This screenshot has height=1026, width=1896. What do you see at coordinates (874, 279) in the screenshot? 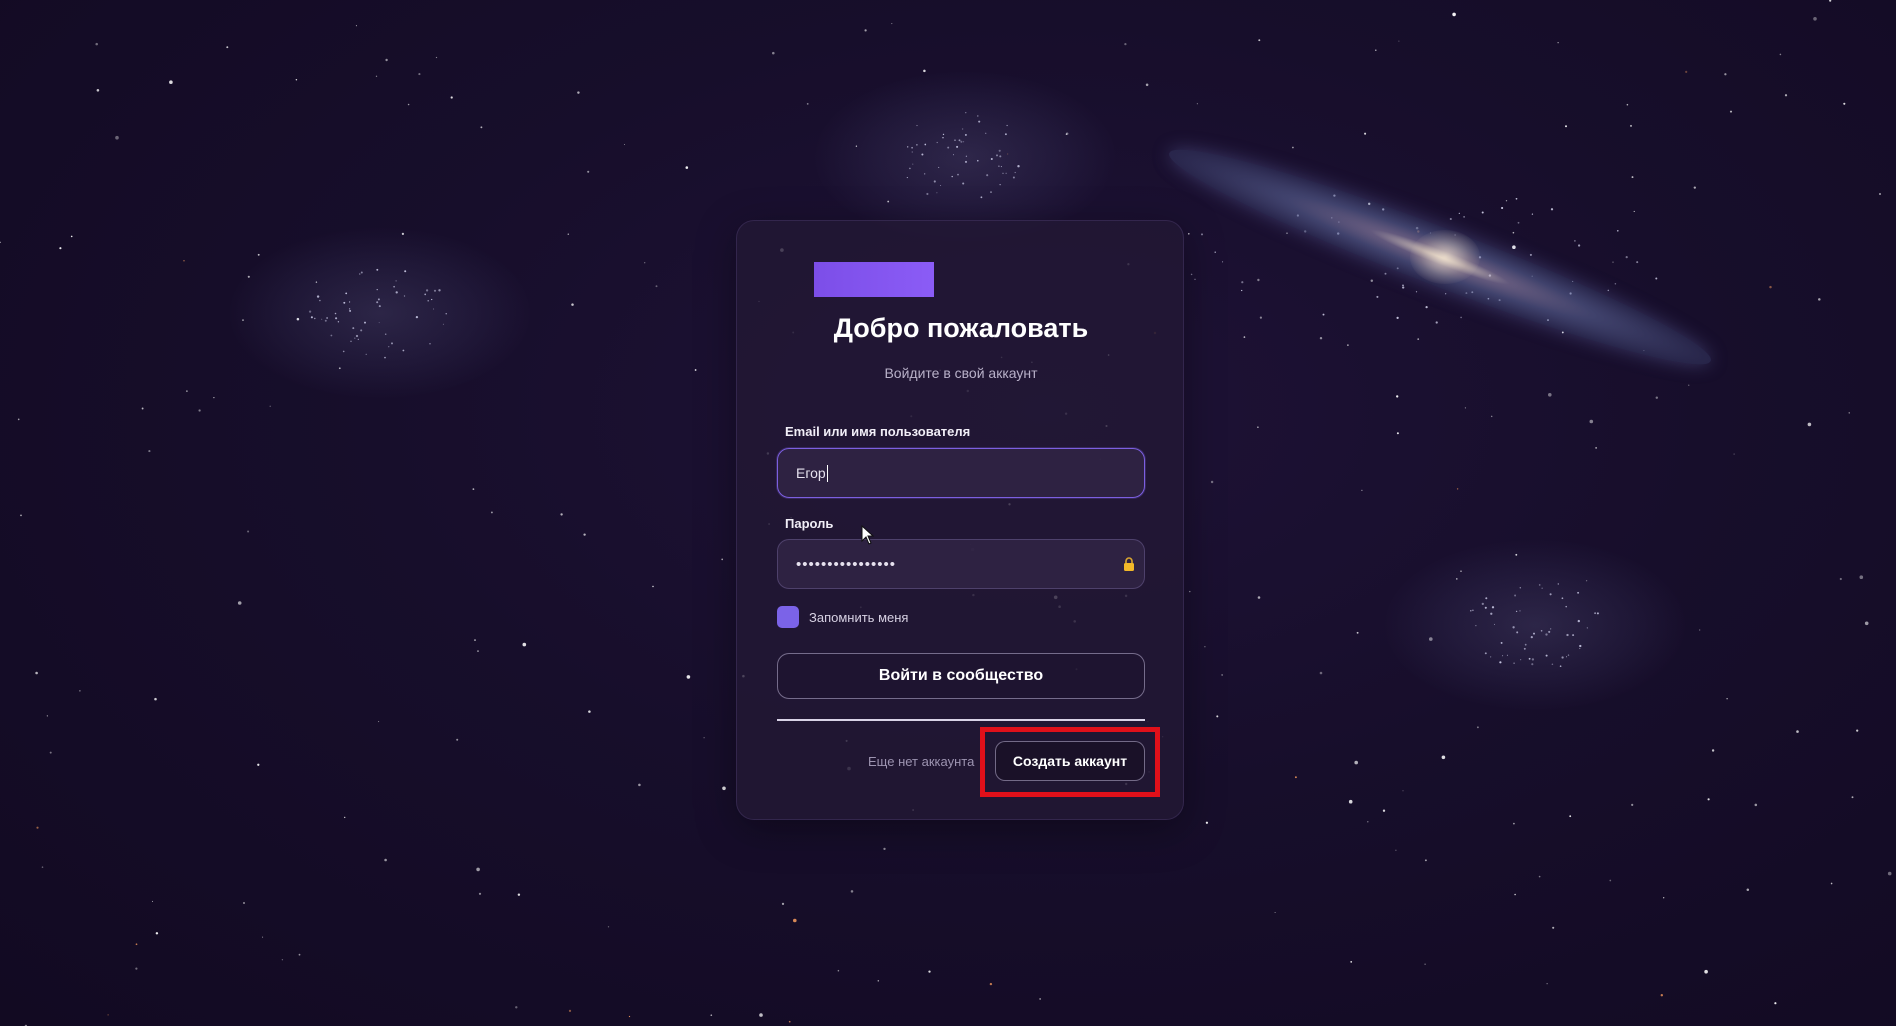
I see `logo` at bounding box center [874, 279].